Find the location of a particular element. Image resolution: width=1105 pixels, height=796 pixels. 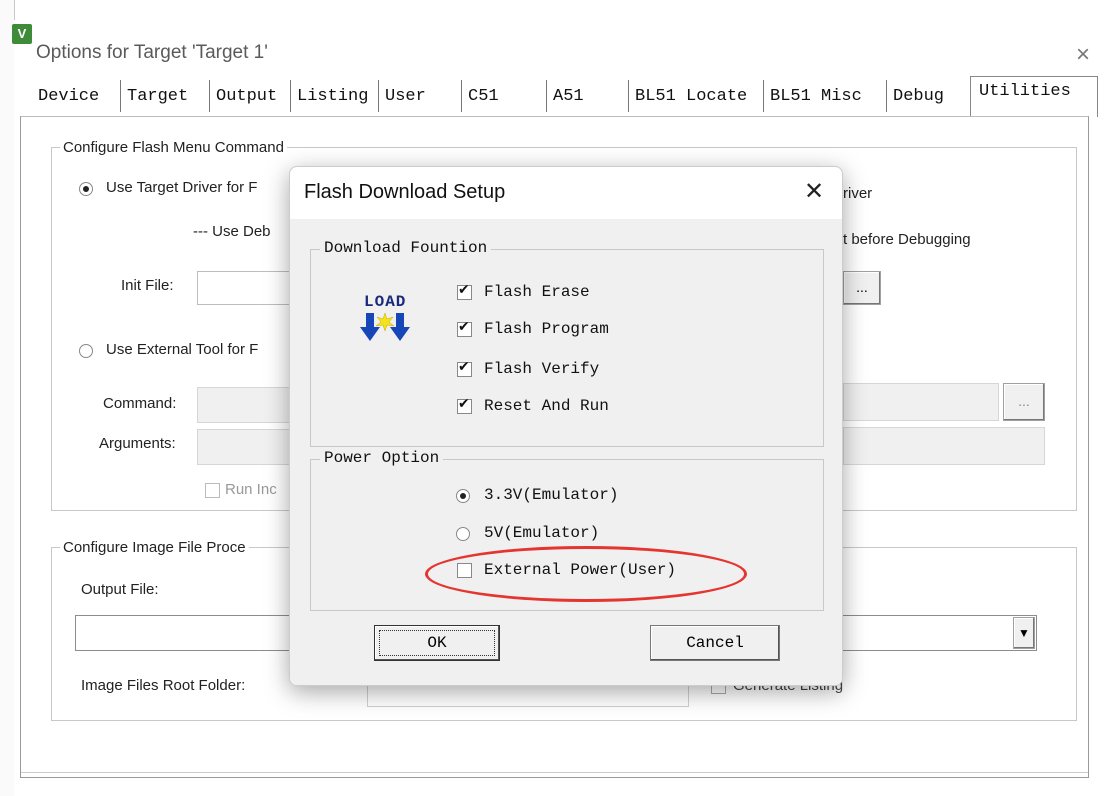

tab-c51: C51 is located at coordinates (480, 96).